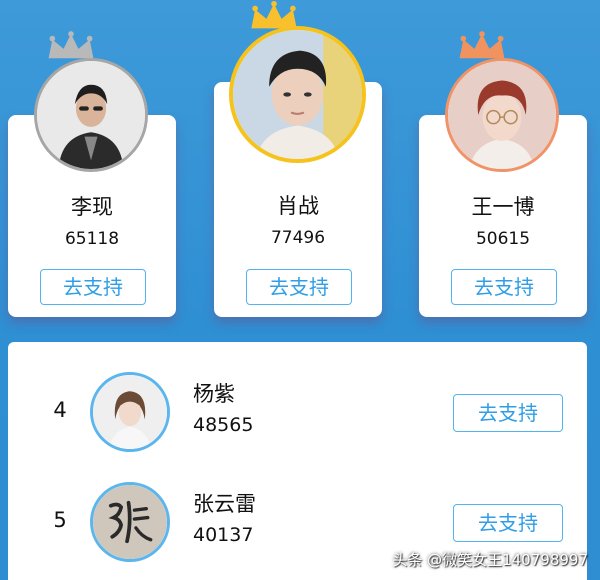 This screenshot has height=580, width=600. I want to click on celebrity-name: 王一博, so click(503, 207).